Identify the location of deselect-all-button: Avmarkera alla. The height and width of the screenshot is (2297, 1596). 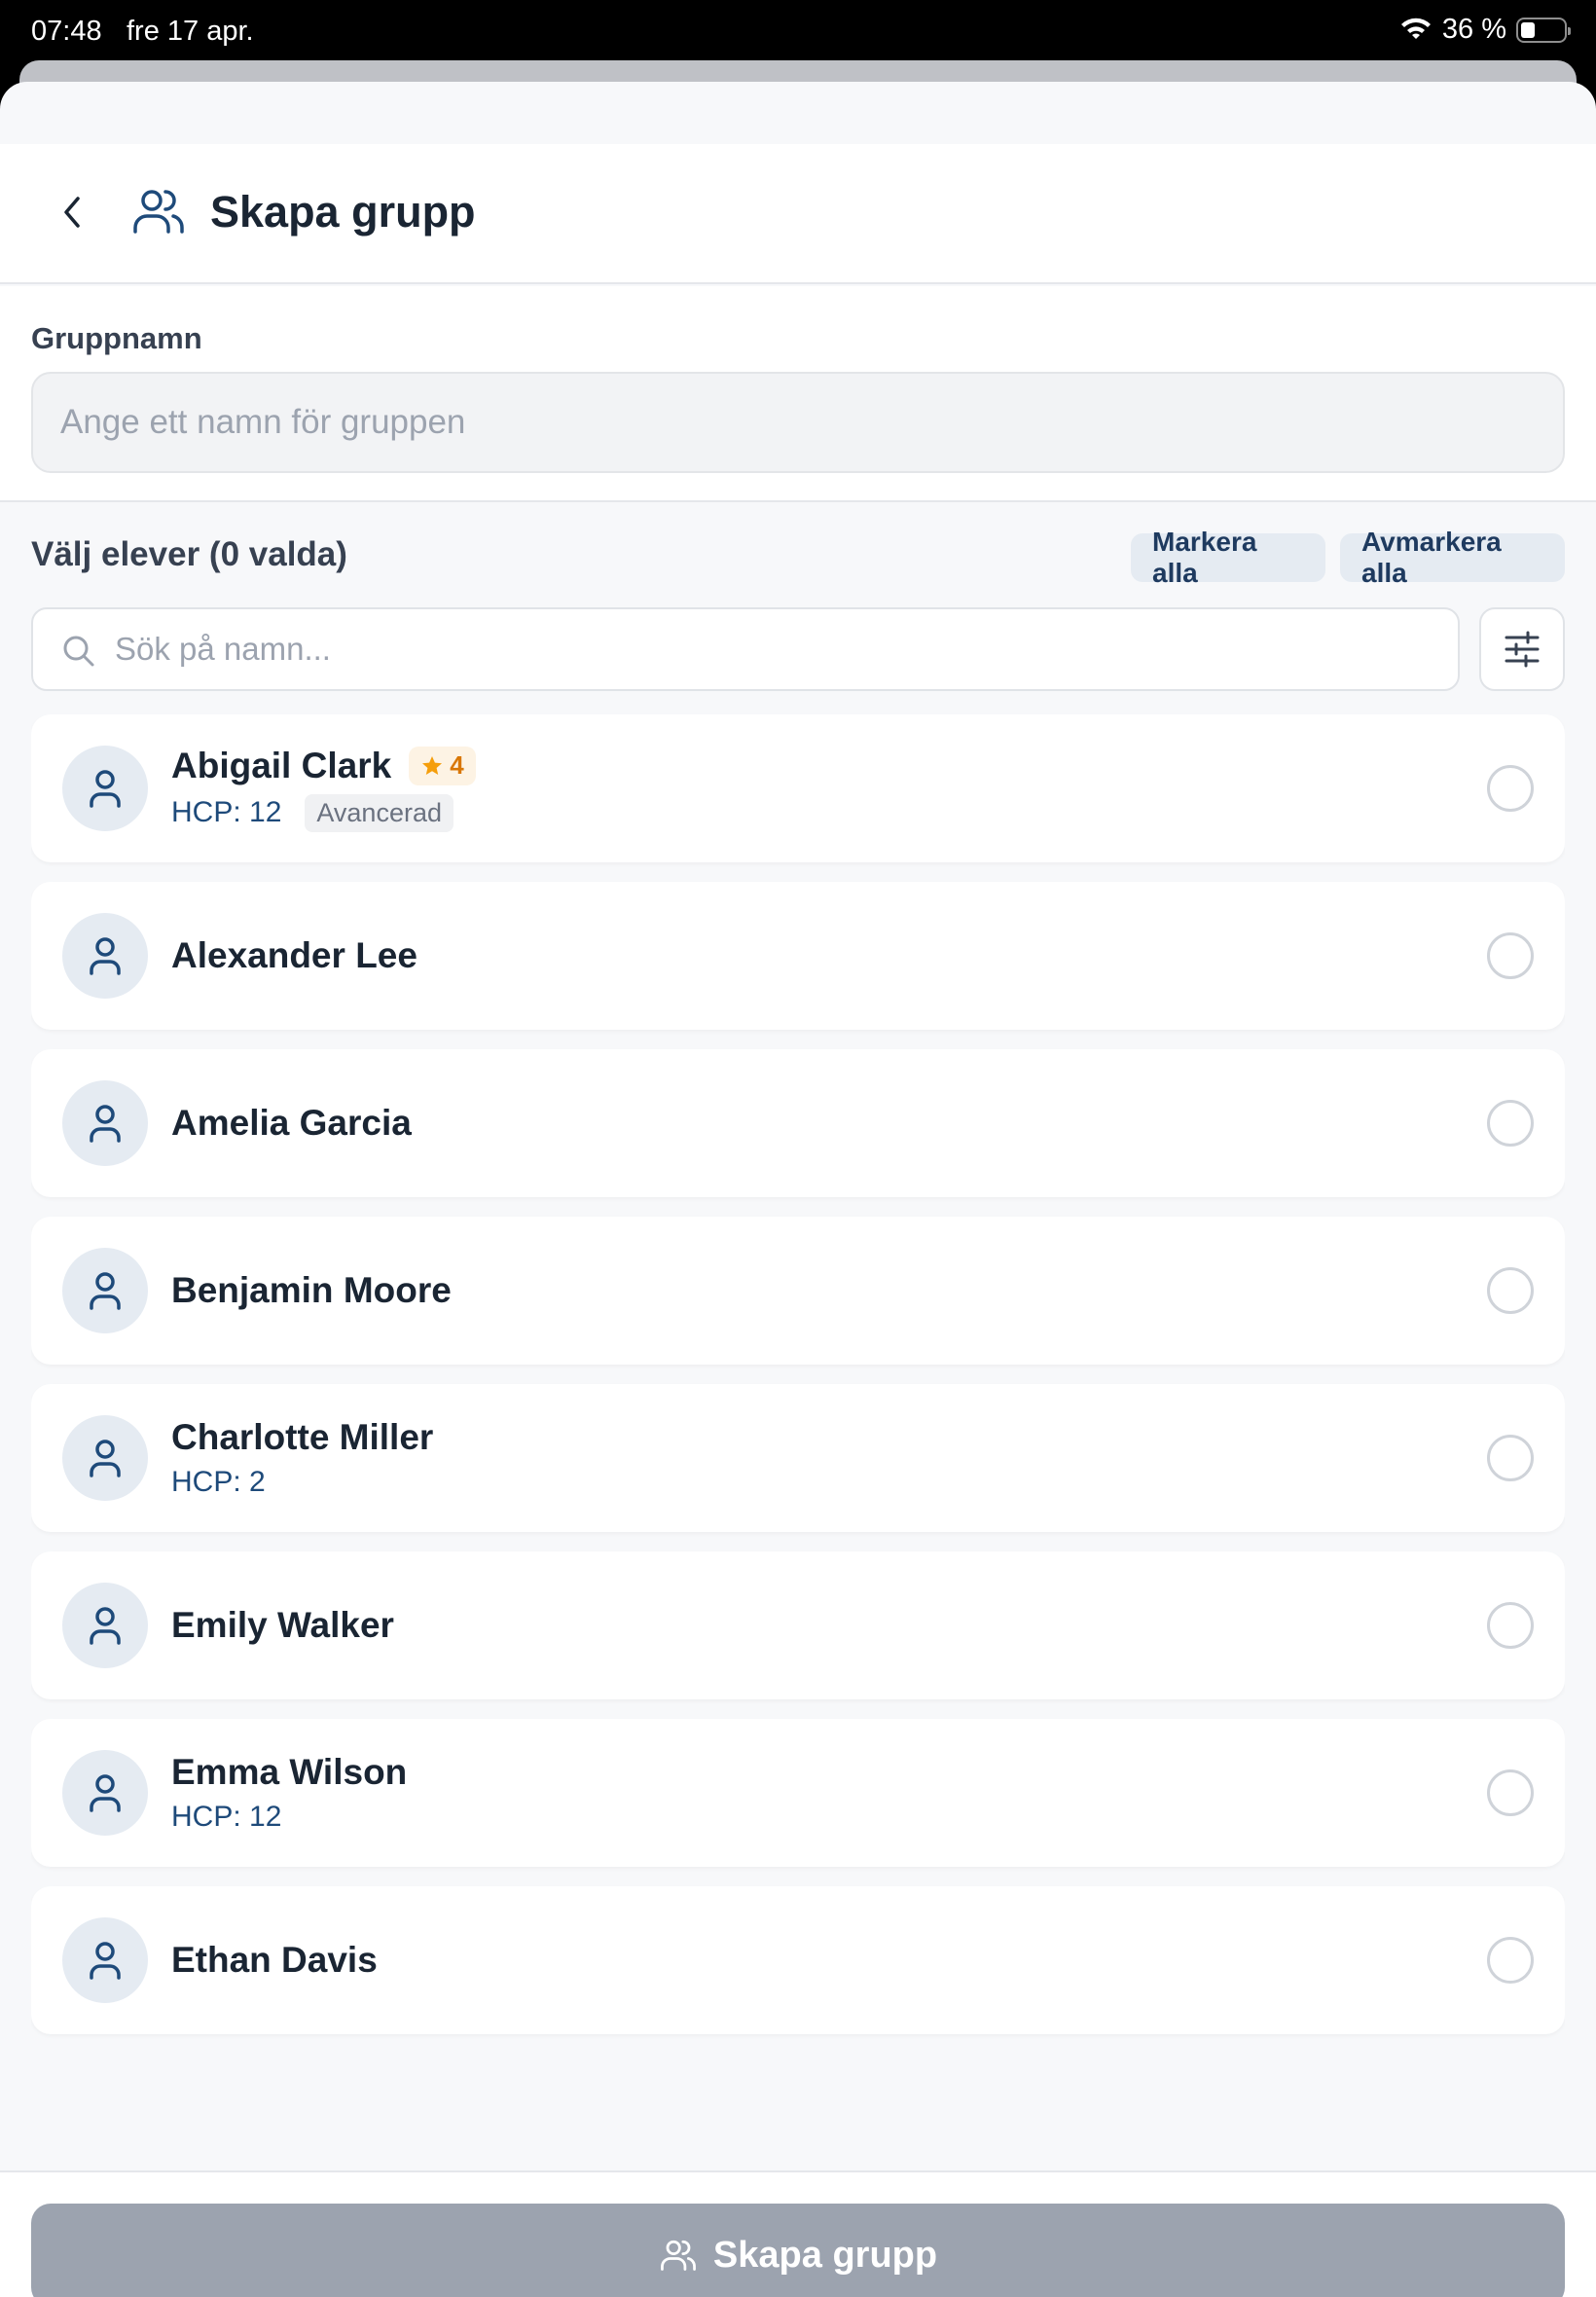
(1452, 557).